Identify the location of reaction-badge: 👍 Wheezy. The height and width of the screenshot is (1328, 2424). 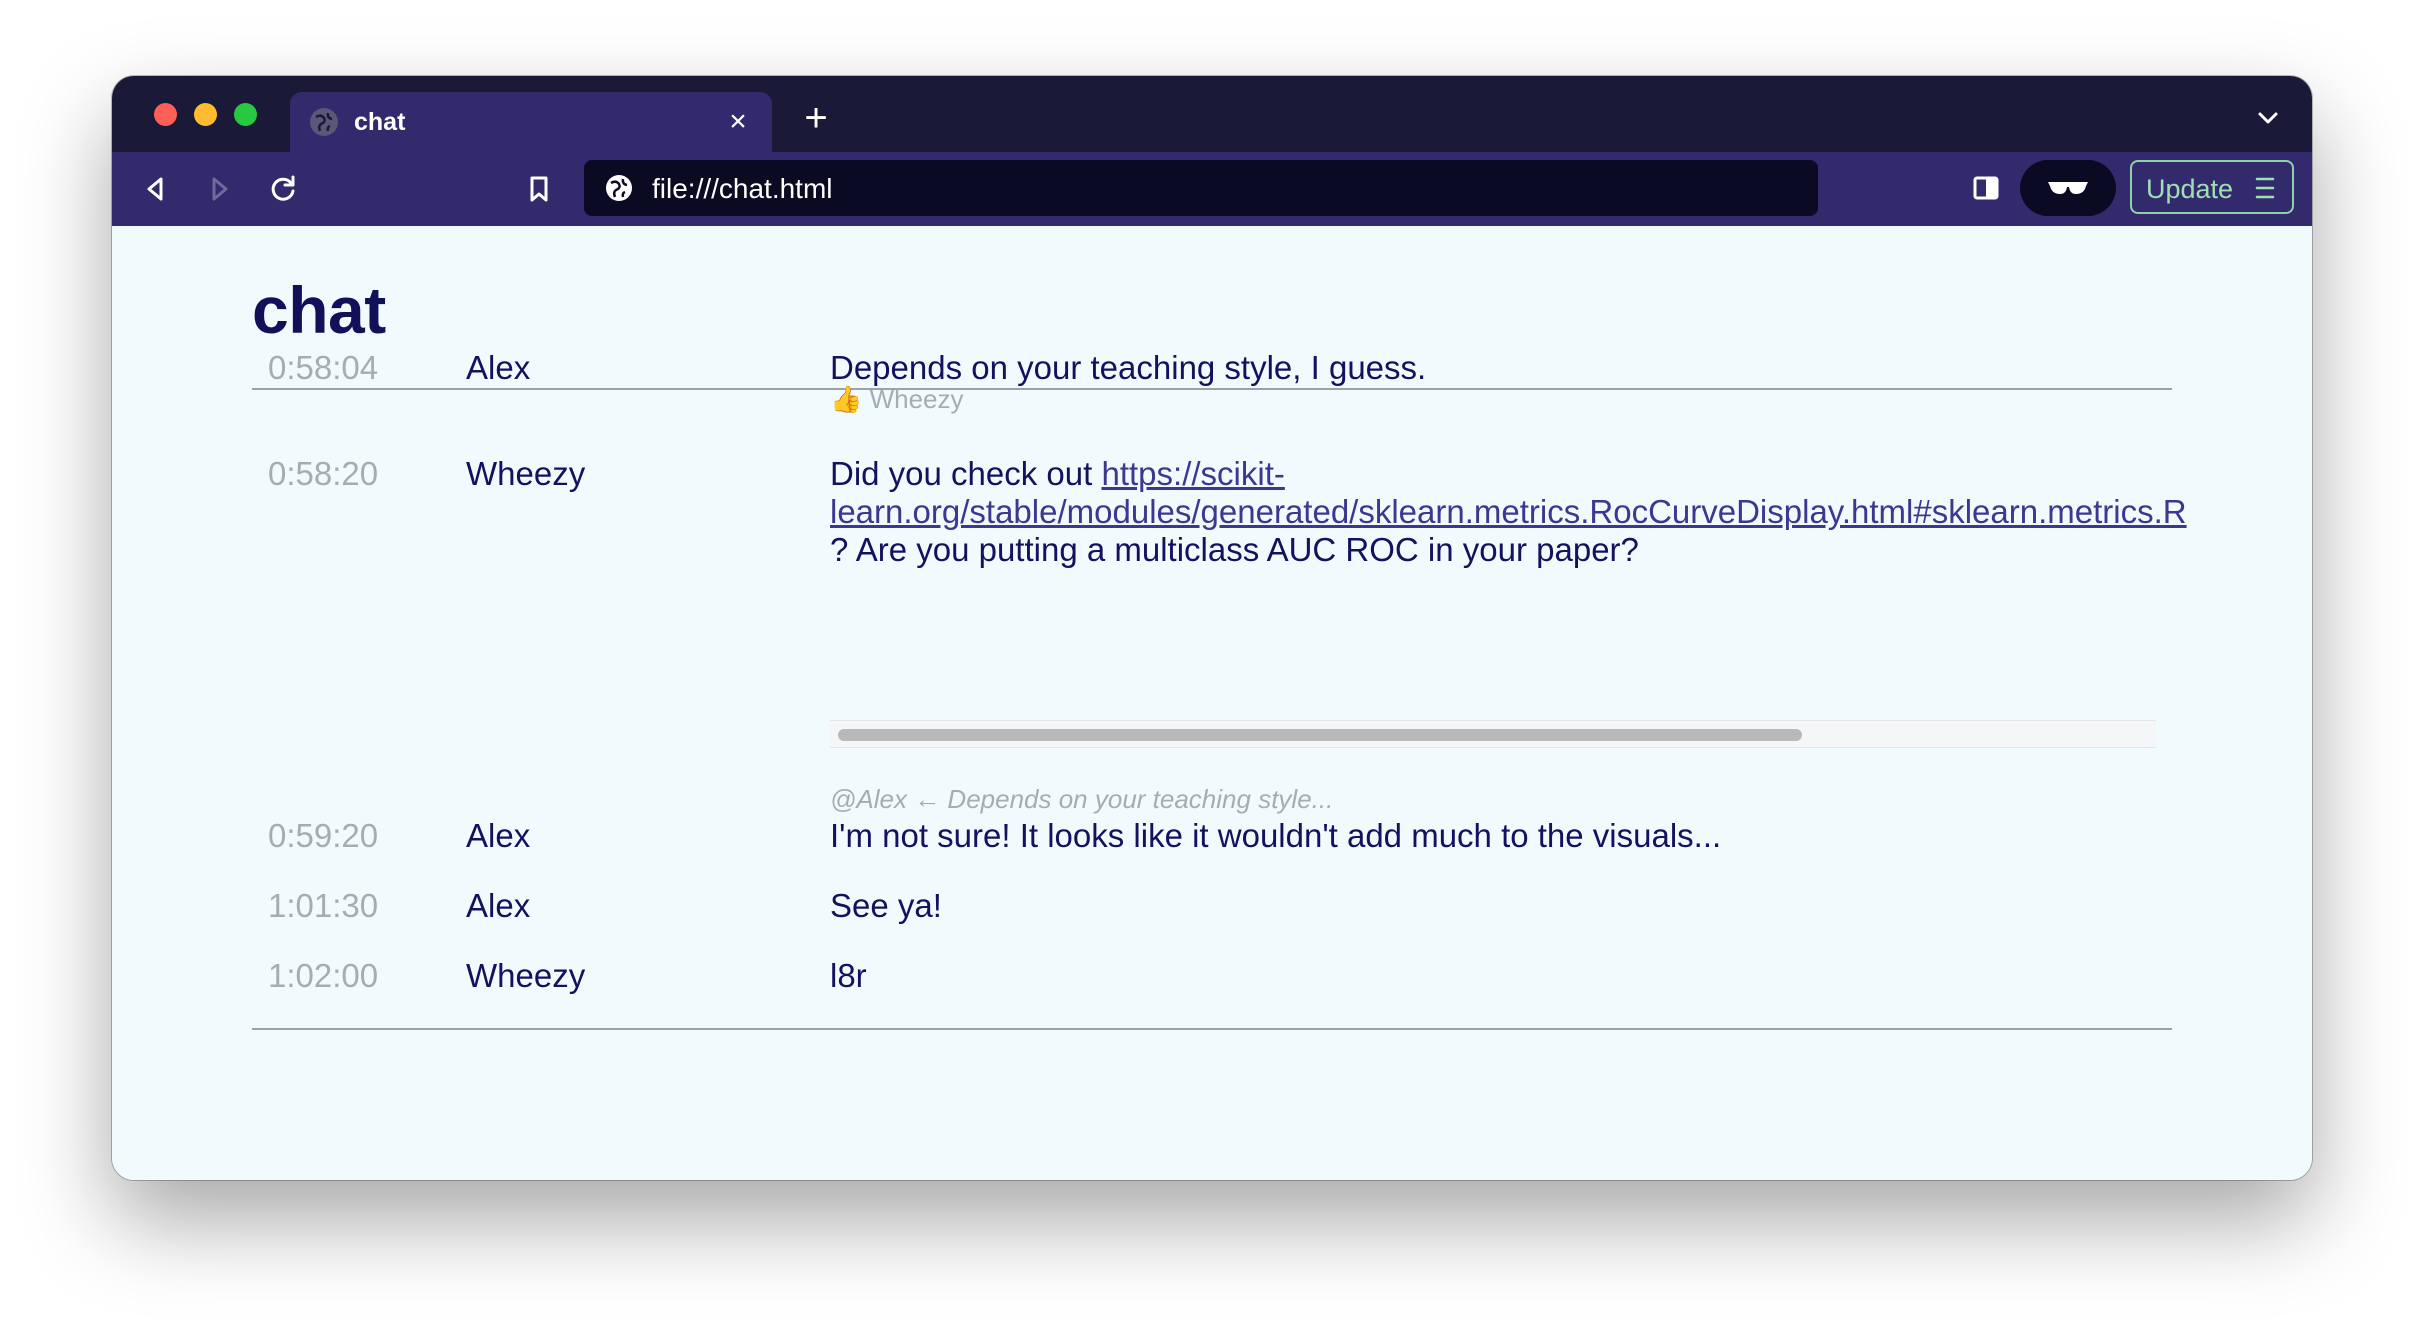
(897, 399).